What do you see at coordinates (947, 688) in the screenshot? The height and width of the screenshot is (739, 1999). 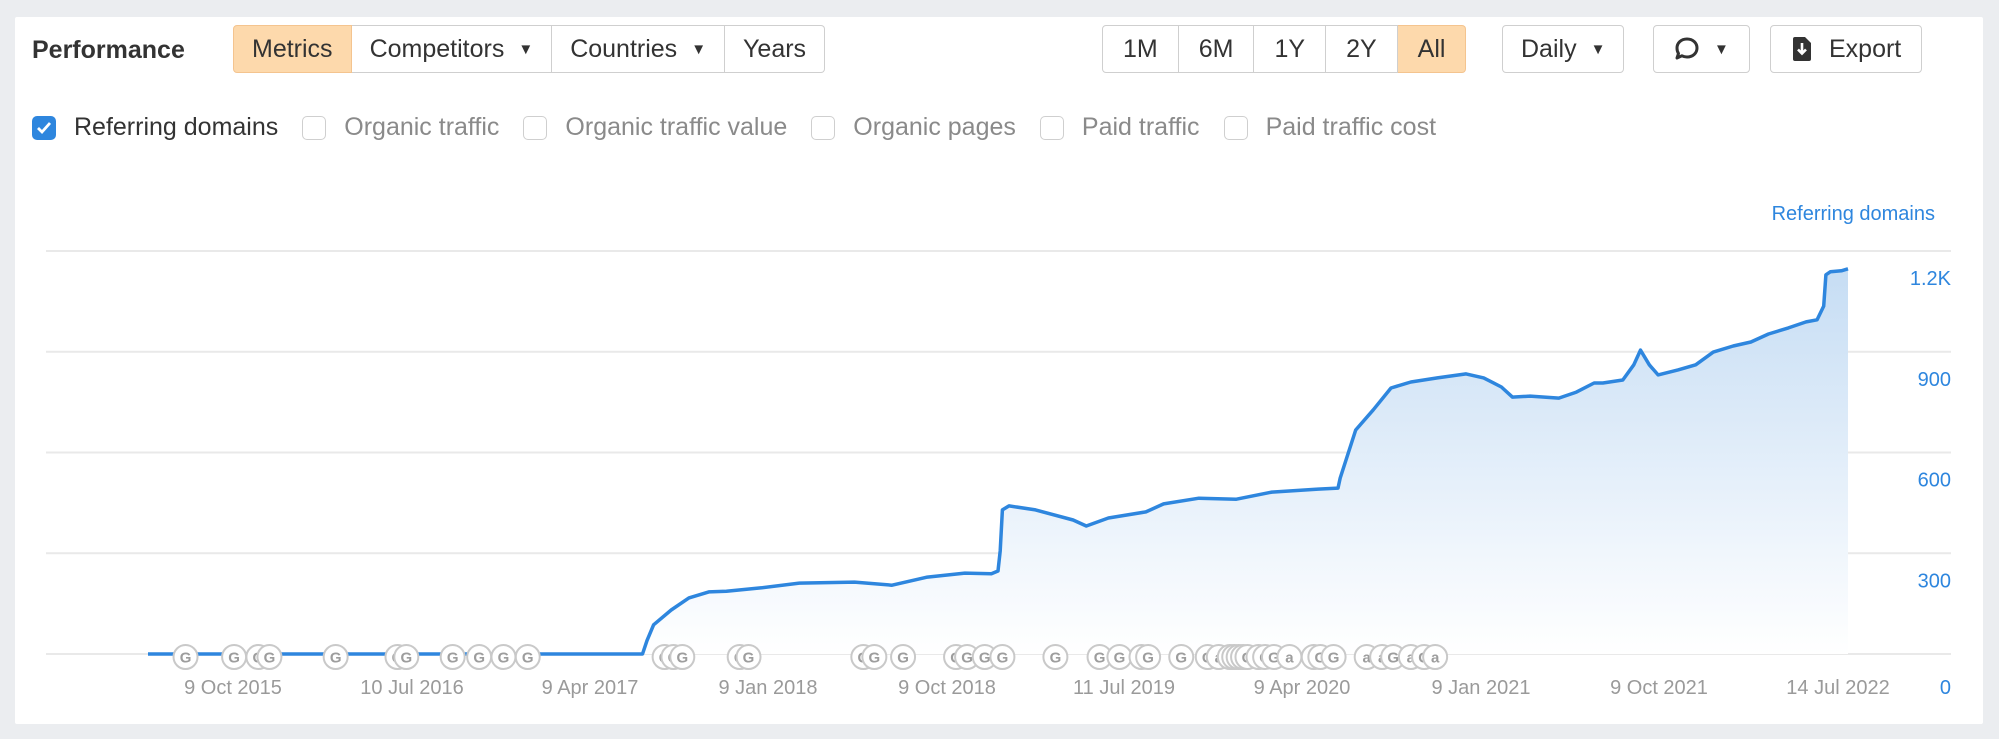 I see `x-tick-label: 9 Oct 2018` at bounding box center [947, 688].